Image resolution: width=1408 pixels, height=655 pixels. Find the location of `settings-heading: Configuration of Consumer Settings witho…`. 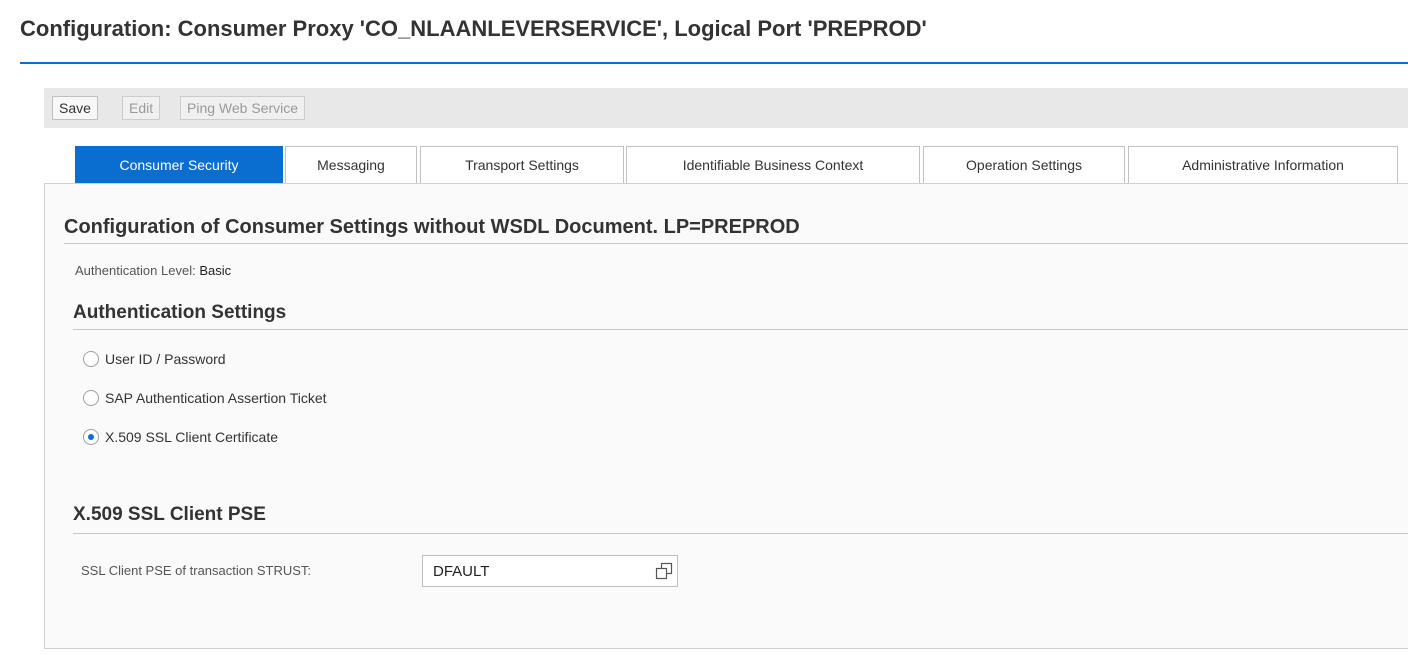

settings-heading: Configuration of Consumer Settings witho… is located at coordinates (432, 227).